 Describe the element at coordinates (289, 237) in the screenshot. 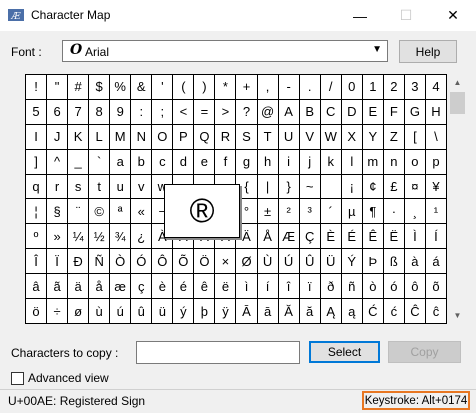

I see `char-cell: Æ` at that location.